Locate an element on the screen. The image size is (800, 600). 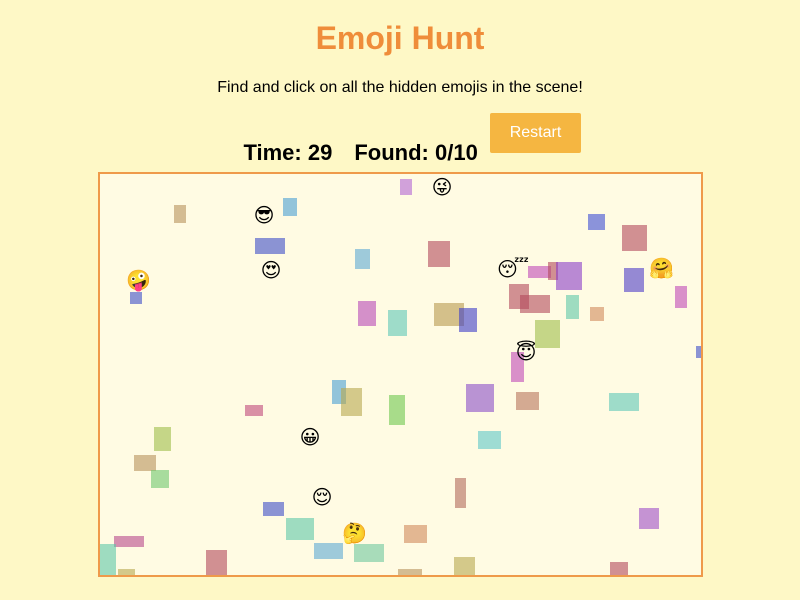
timer-display: Time: 29 is located at coordinates (287, 153).